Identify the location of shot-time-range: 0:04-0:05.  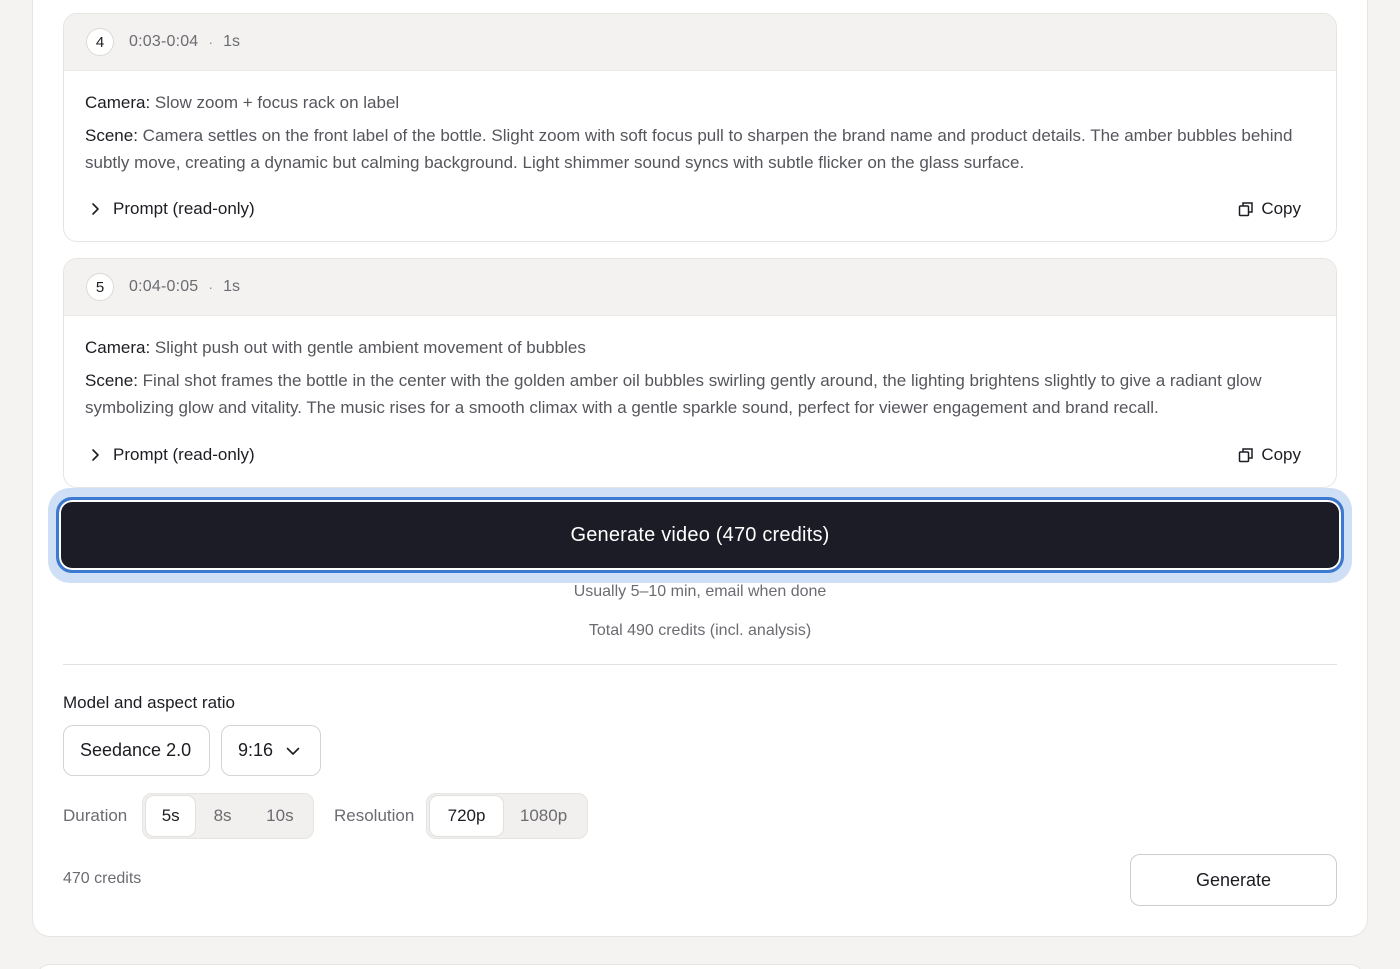
(164, 286).